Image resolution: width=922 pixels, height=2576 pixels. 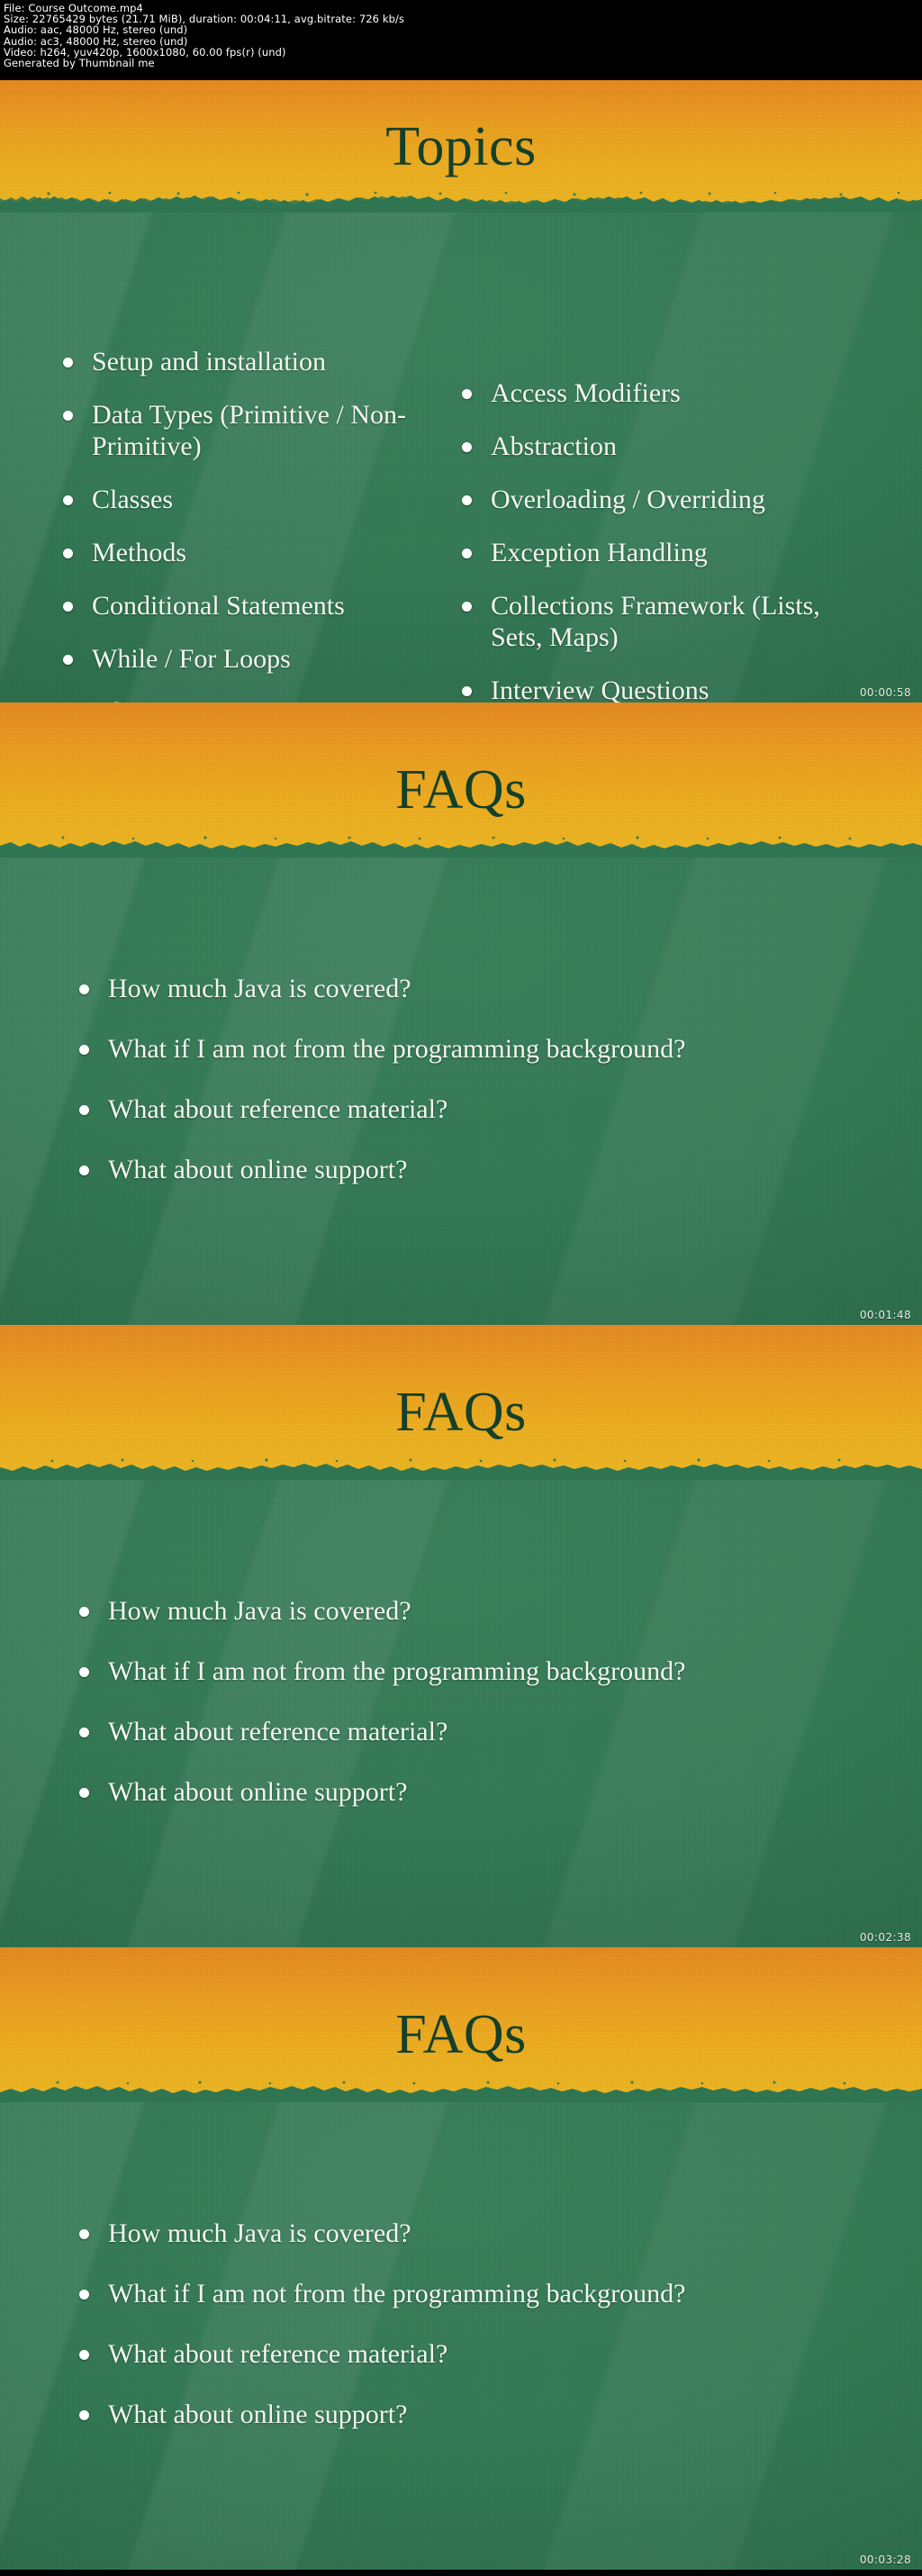 What do you see at coordinates (885, 2559) in the screenshot?
I see `thumbnail-timestamp: 00:03:28` at bounding box center [885, 2559].